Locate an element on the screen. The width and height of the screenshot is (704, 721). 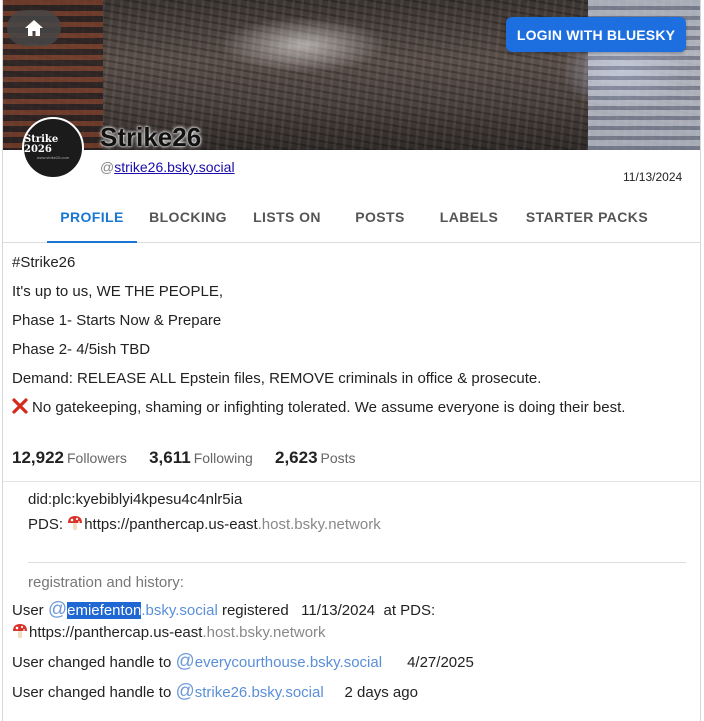
posts-stat: 2,623 Posts is located at coordinates (315, 458).